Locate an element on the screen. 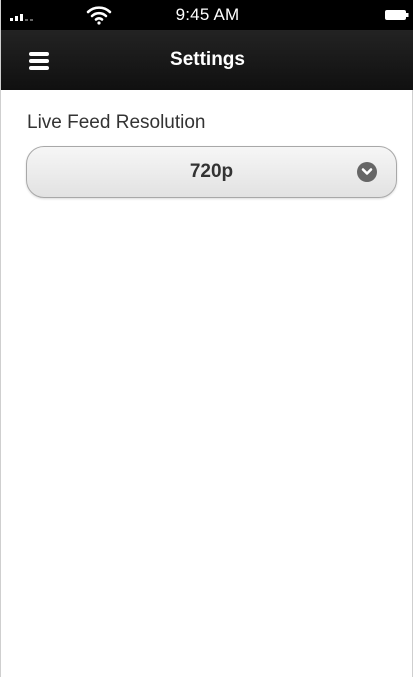 This screenshot has width=413, height=677. battery-icon is located at coordinates (397, 15).